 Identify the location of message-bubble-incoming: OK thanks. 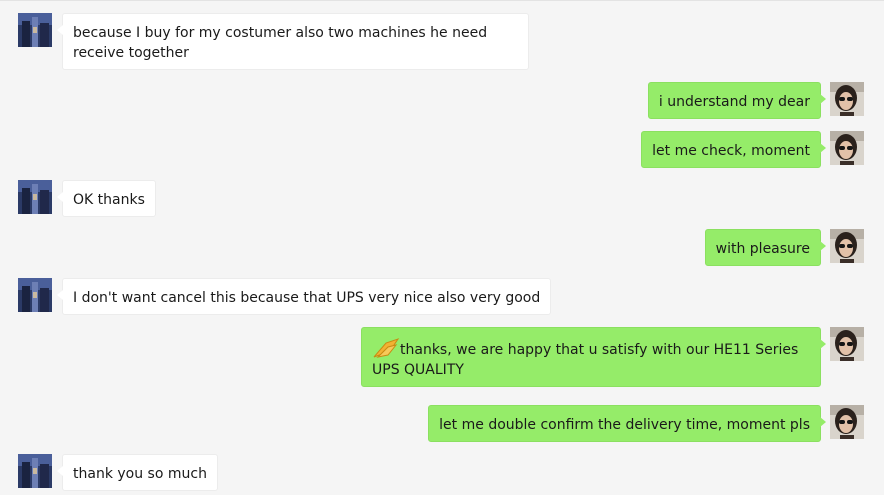
(106, 198).